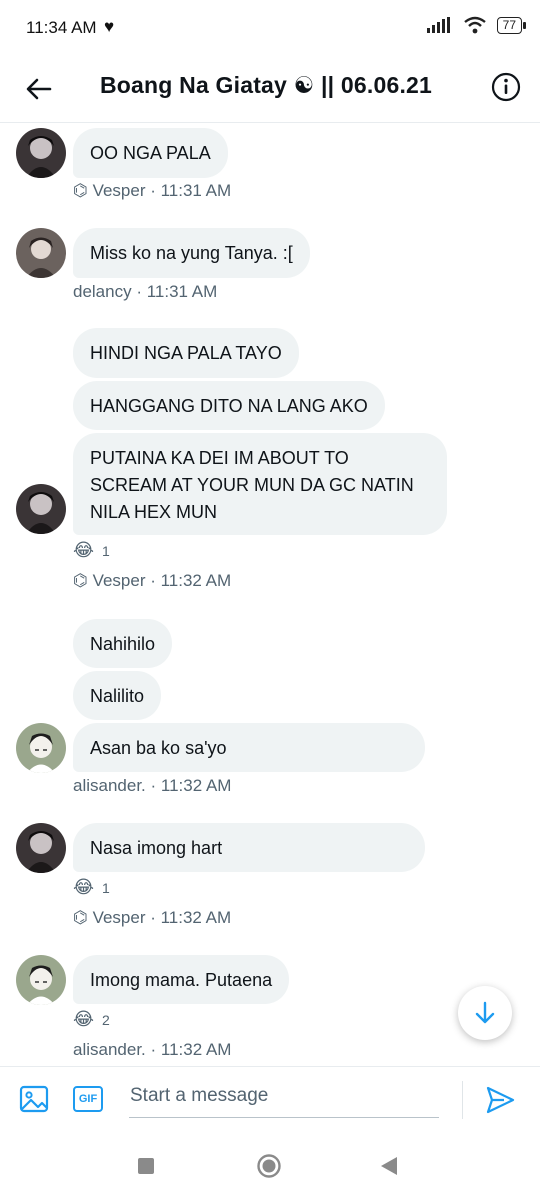 The width and height of the screenshot is (540, 1200). I want to click on message-text: Nahihilo, so click(123, 644).